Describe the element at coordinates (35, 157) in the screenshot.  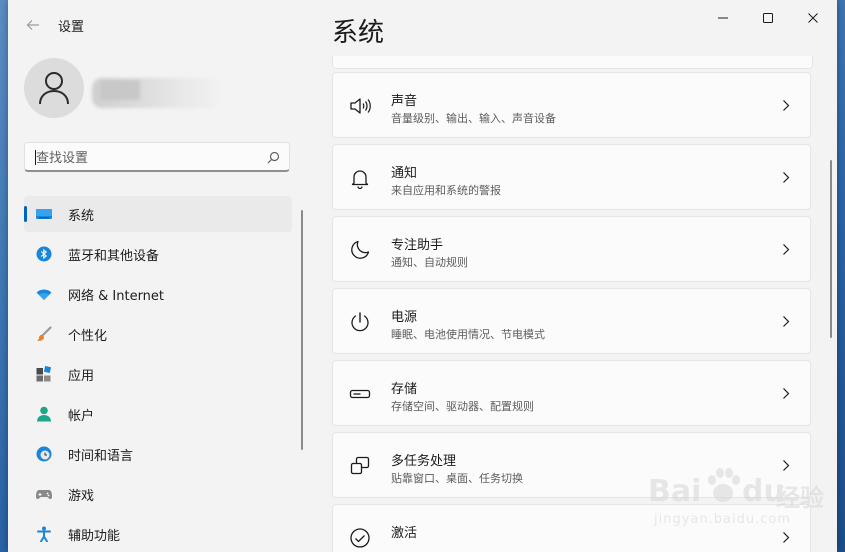
I see `text-cursor` at that location.